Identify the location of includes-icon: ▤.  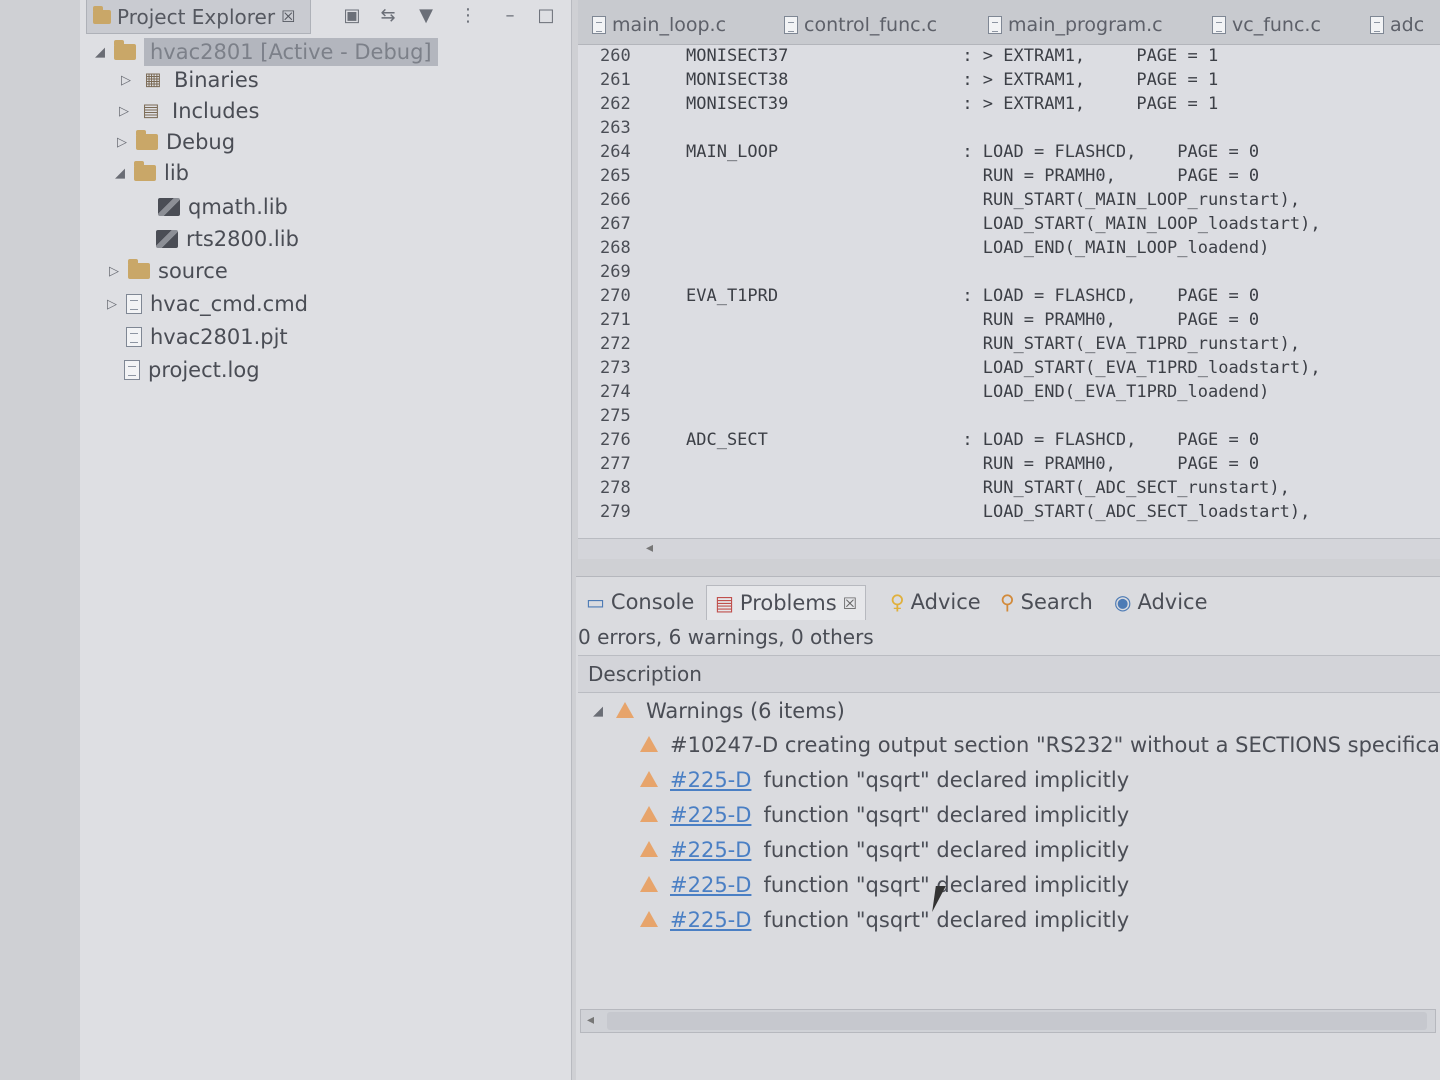
(151, 110).